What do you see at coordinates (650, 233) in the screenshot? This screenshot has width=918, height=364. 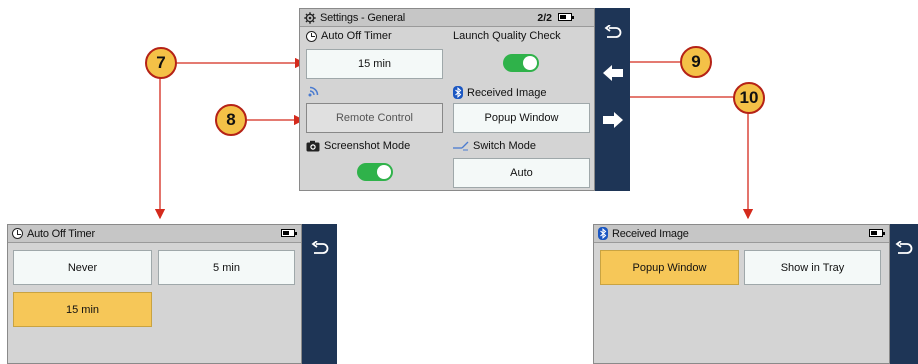 I see `received-image-title: Received Image` at bounding box center [650, 233].